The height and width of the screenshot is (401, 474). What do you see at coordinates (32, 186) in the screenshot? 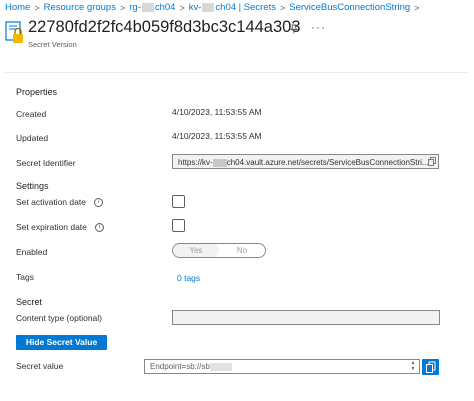
I see `settings-heading: Settings` at bounding box center [32, 186].